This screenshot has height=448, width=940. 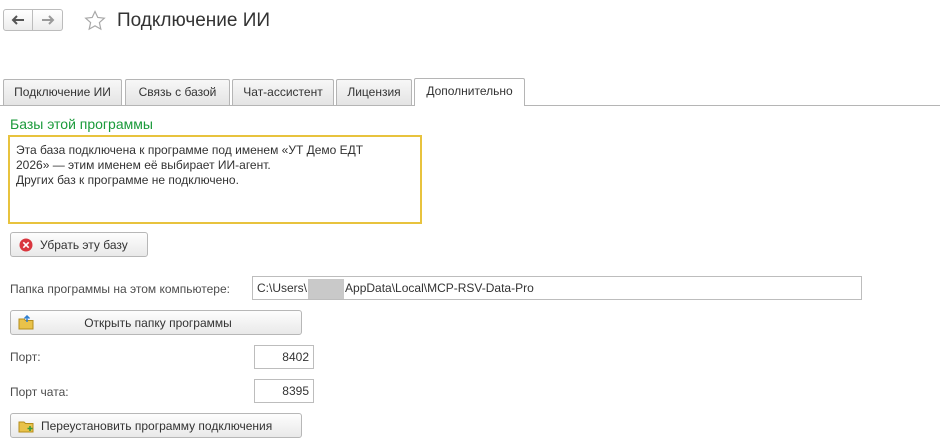 I want to click on tab-database-link: Связь с базой, so click(x=177, y=92).